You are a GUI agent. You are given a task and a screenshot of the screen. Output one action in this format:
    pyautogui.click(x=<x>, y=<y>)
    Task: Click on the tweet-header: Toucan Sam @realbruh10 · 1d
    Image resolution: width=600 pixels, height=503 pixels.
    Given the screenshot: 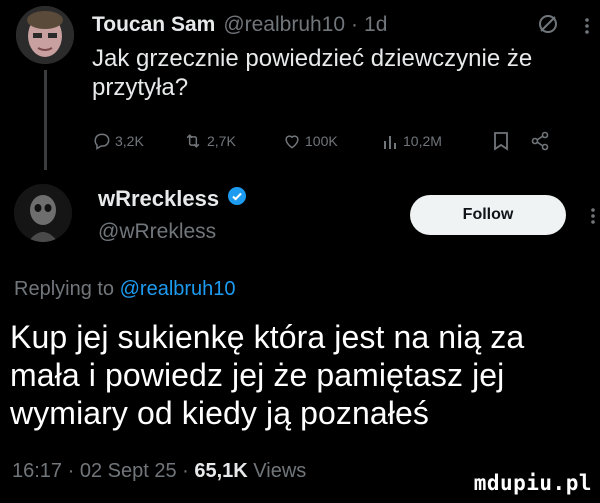 What is the action you would take?
    pyautogui.click(x=341, y=25)
    